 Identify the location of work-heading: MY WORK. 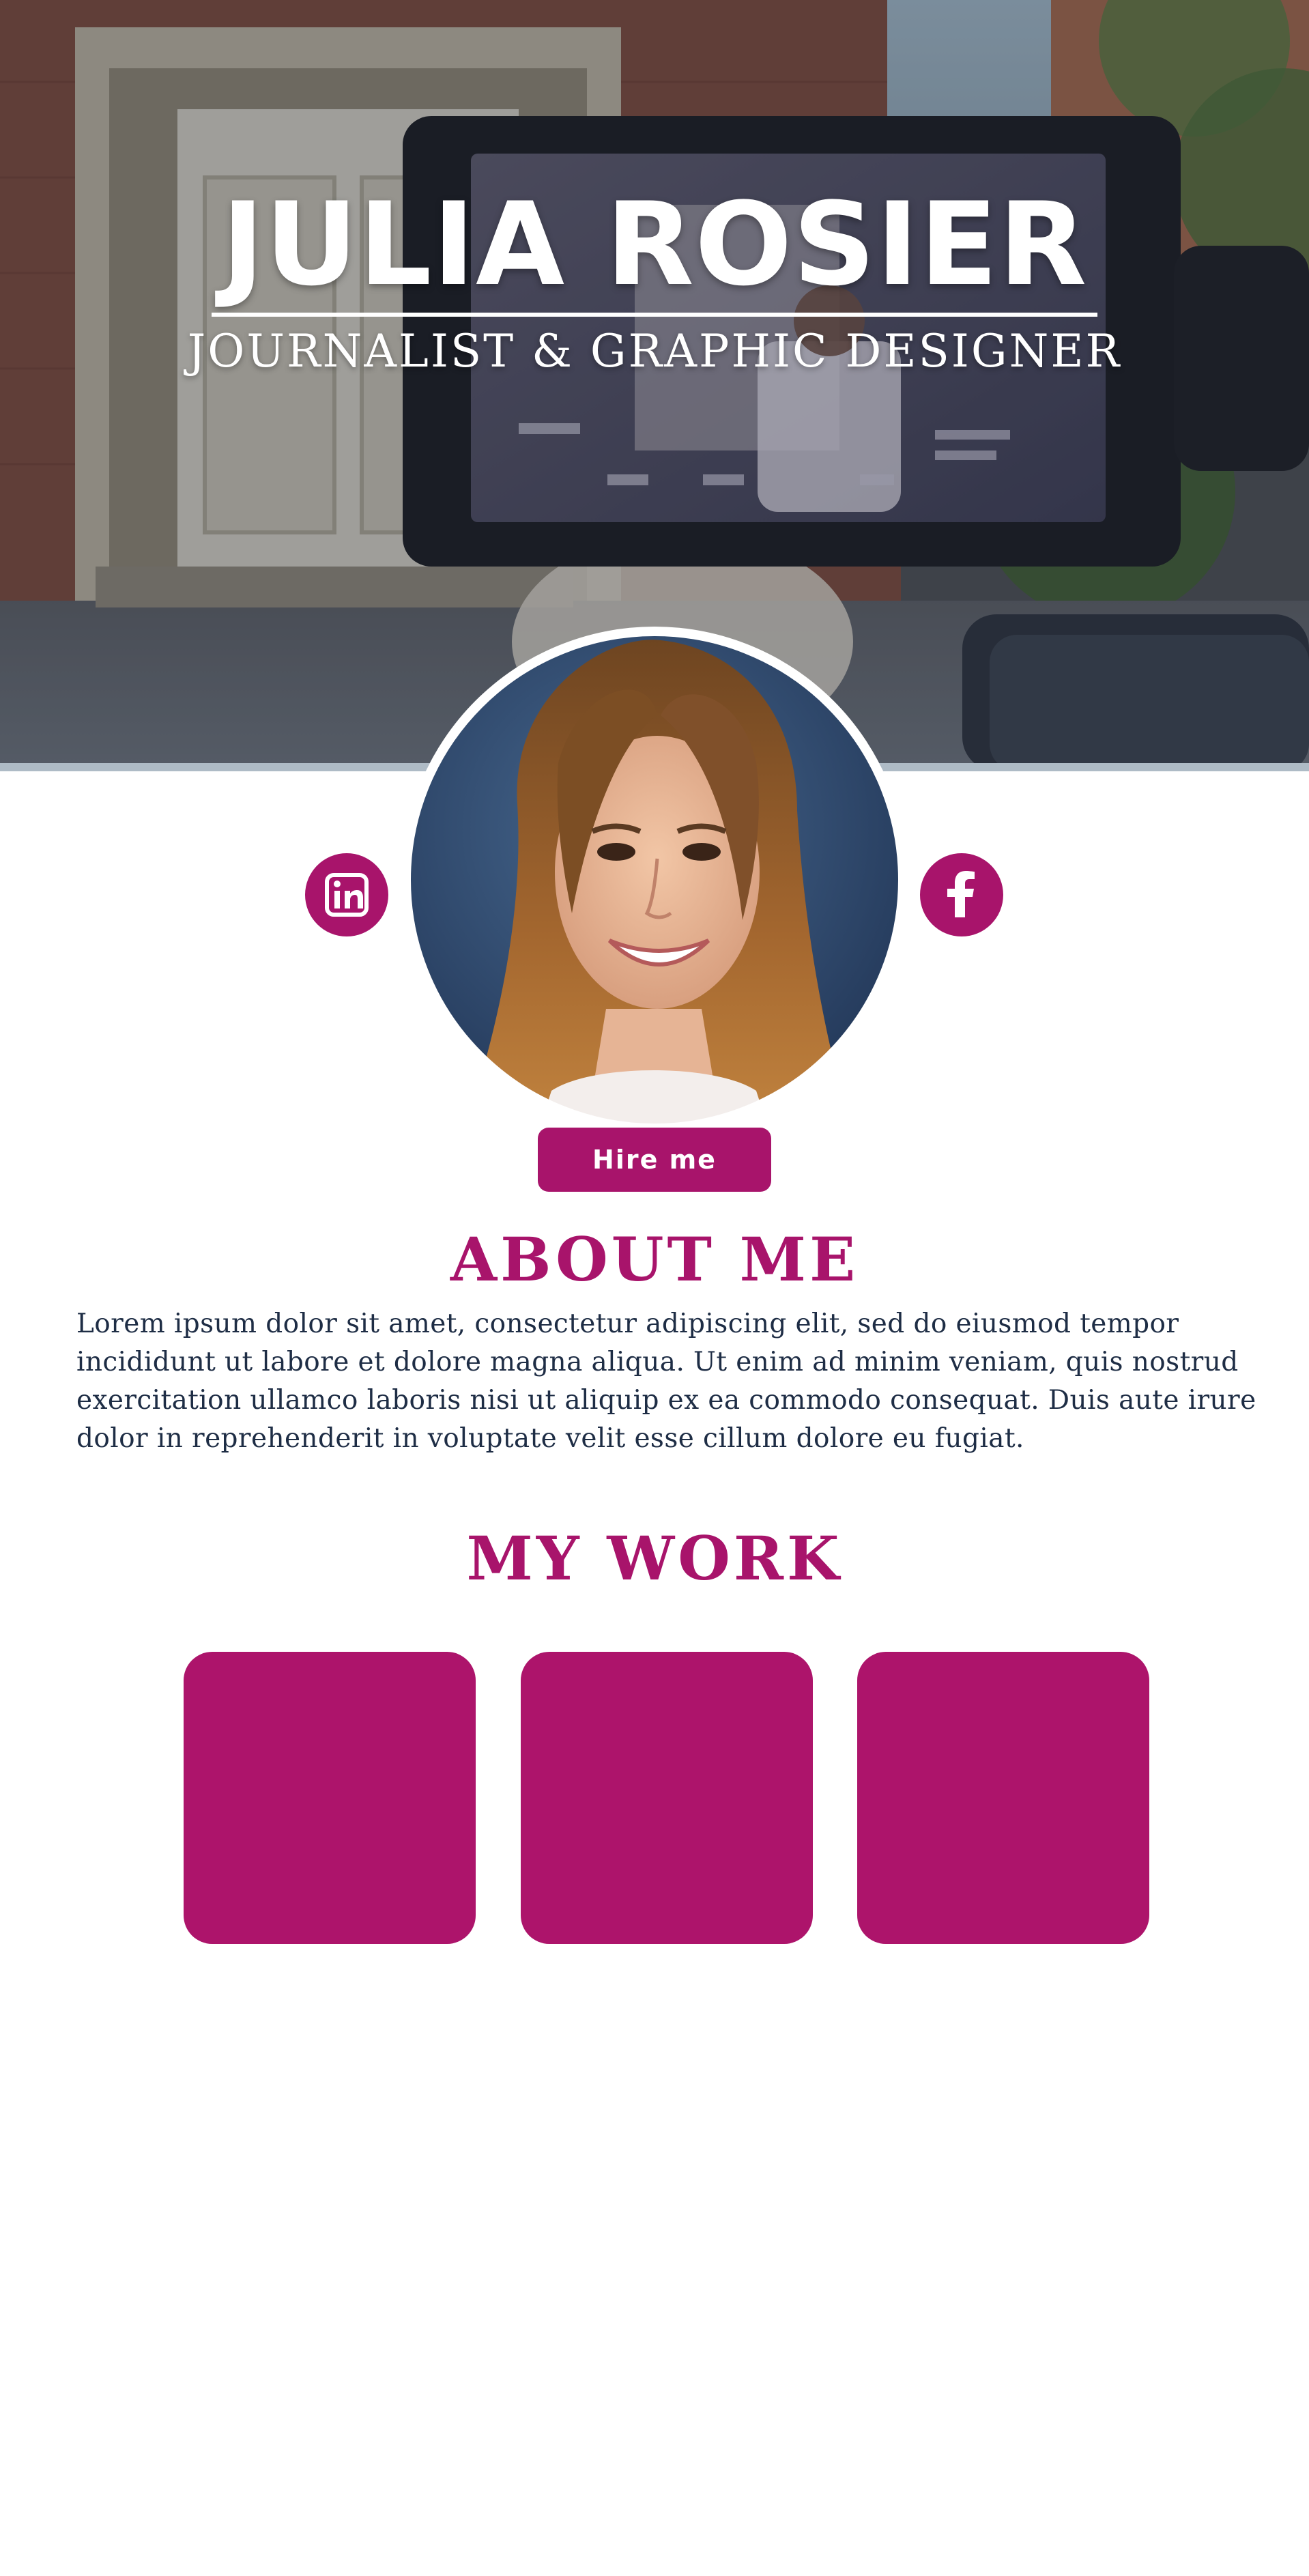
(654, 1558).